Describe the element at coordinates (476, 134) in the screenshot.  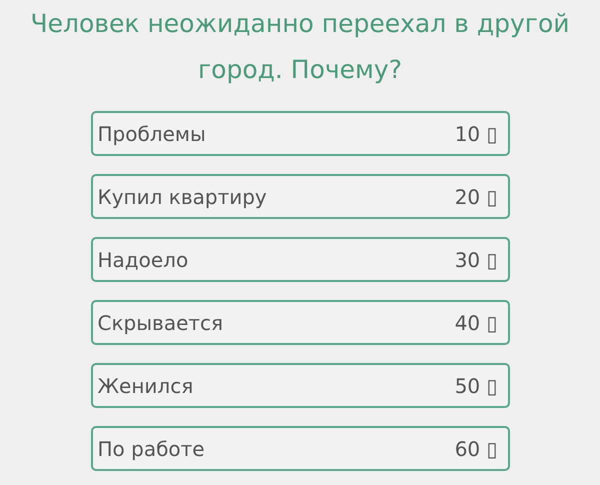
I see `answer-points: 10 ▯` at that location.